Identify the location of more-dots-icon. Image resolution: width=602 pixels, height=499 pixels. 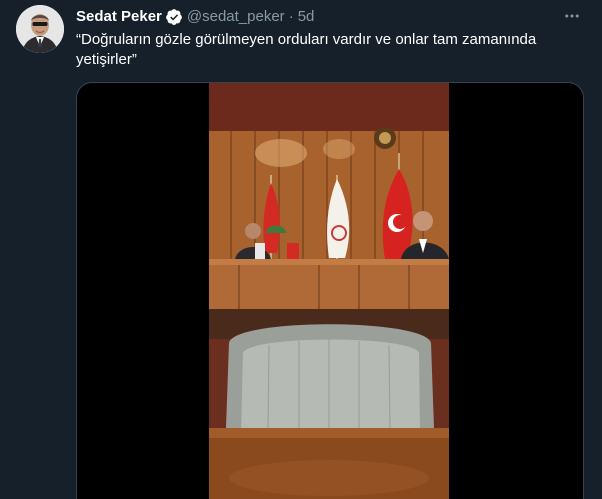
(572, 16).